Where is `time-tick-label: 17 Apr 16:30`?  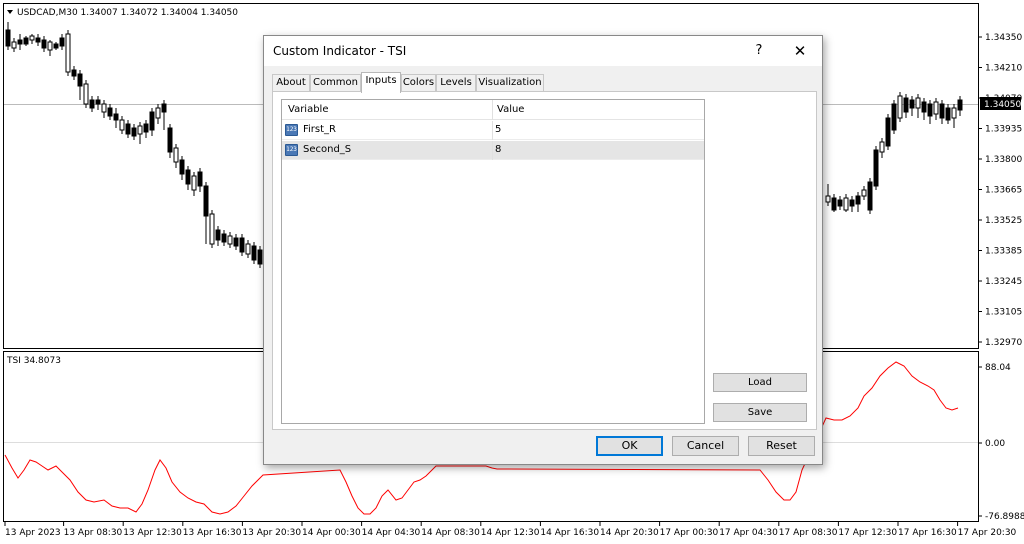
time-tick-label: 17 Apr 16:30 is located at coordinates (927, 533).